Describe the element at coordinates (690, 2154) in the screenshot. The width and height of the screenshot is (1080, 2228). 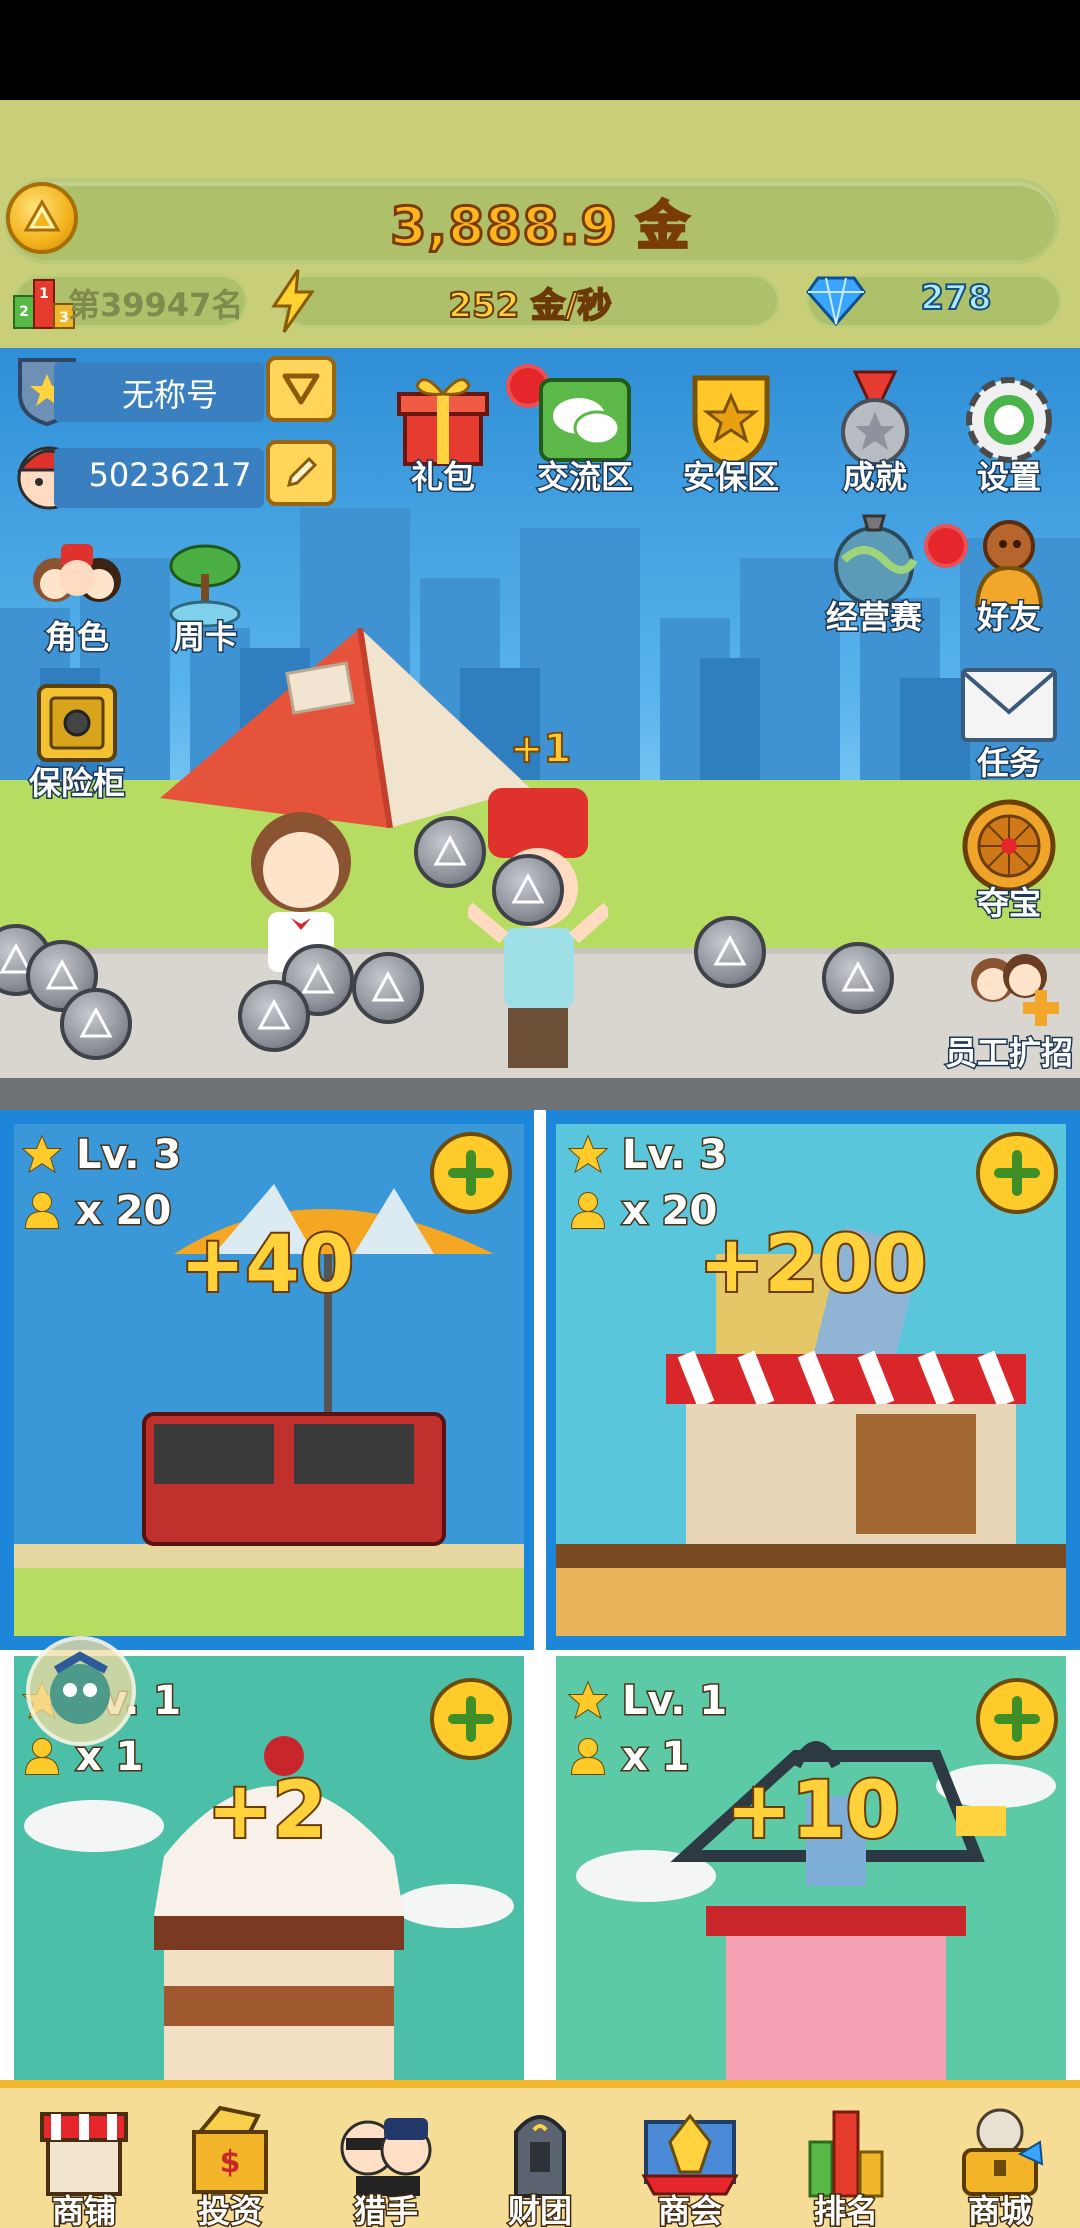
I see `chamber-emblem-icon` at that location.